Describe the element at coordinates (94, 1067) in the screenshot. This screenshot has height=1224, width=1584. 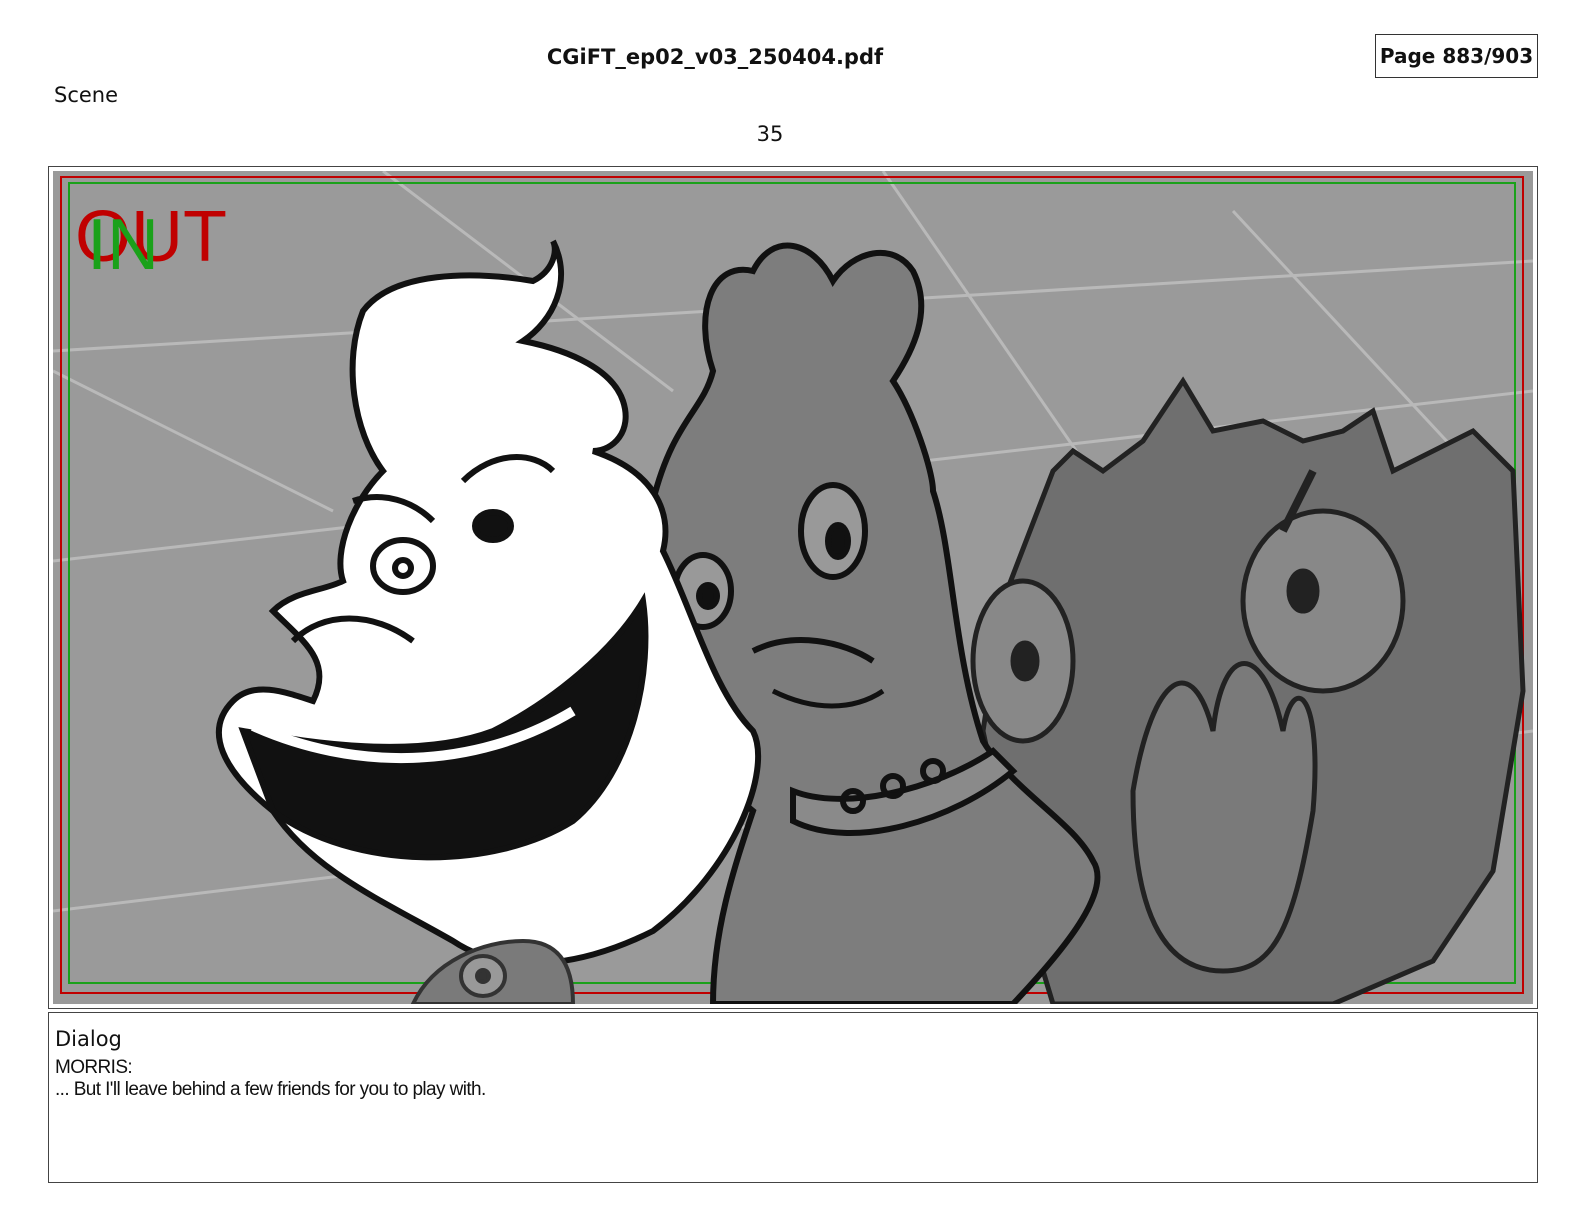
I see `dialog-speaker: MORRIS:` at that location.